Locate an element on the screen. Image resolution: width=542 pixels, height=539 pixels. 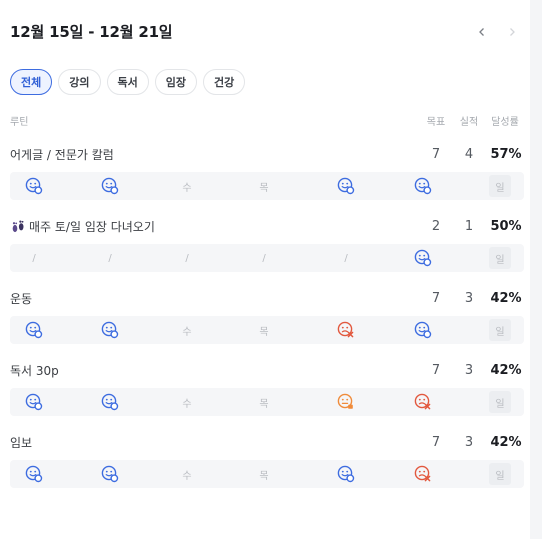
category-filter-tabs: 전체 강의 독서 임장 건강 is located at coordinates (128, 82).